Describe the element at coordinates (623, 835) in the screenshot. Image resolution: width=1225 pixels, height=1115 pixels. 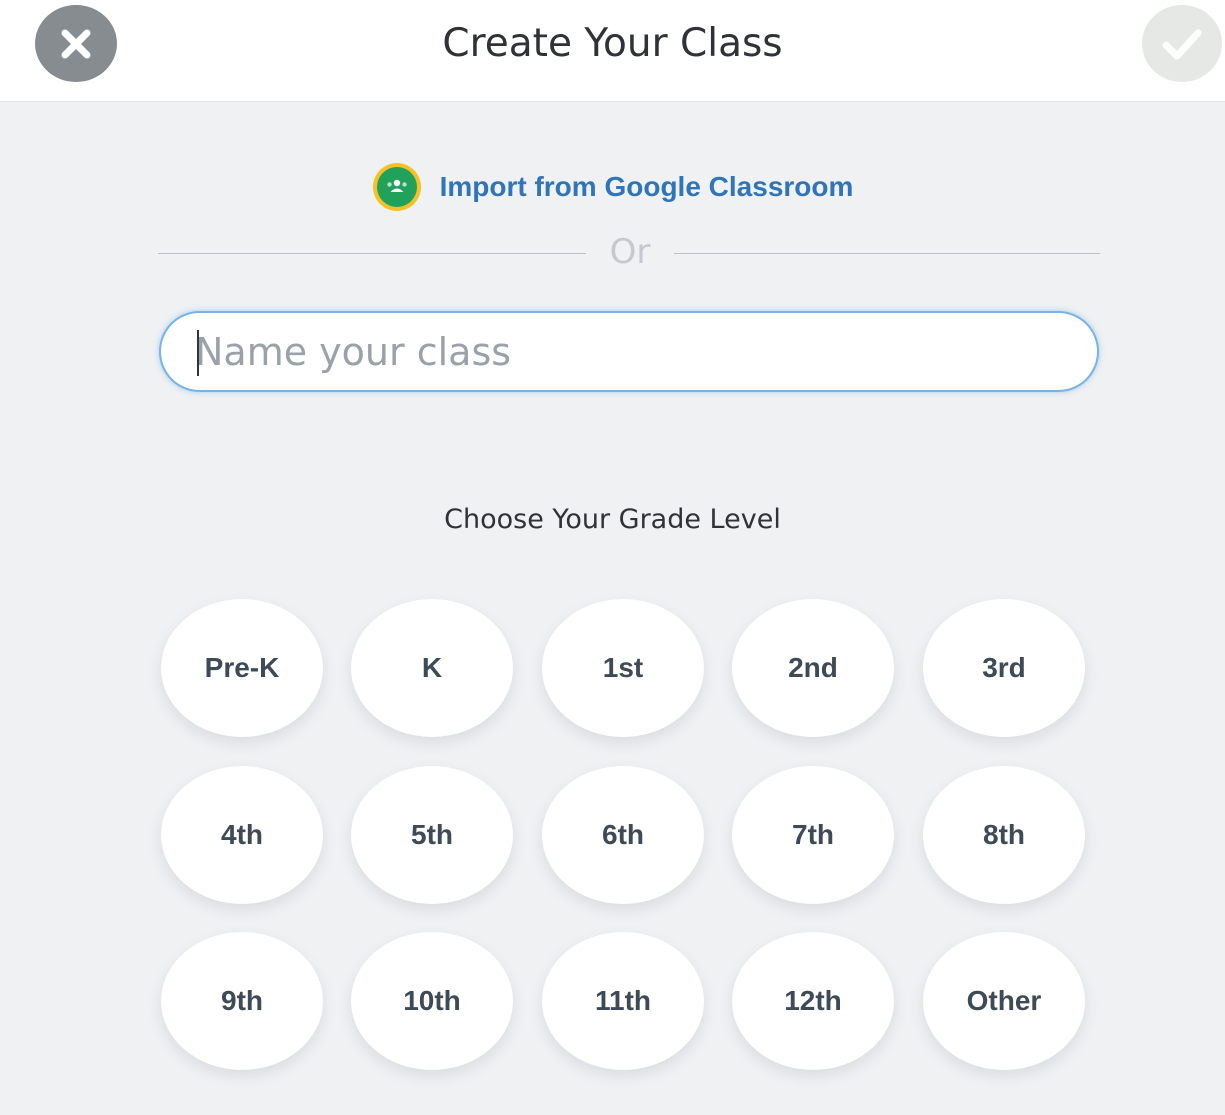
I see `grade-option-6th: 6th` at that location.